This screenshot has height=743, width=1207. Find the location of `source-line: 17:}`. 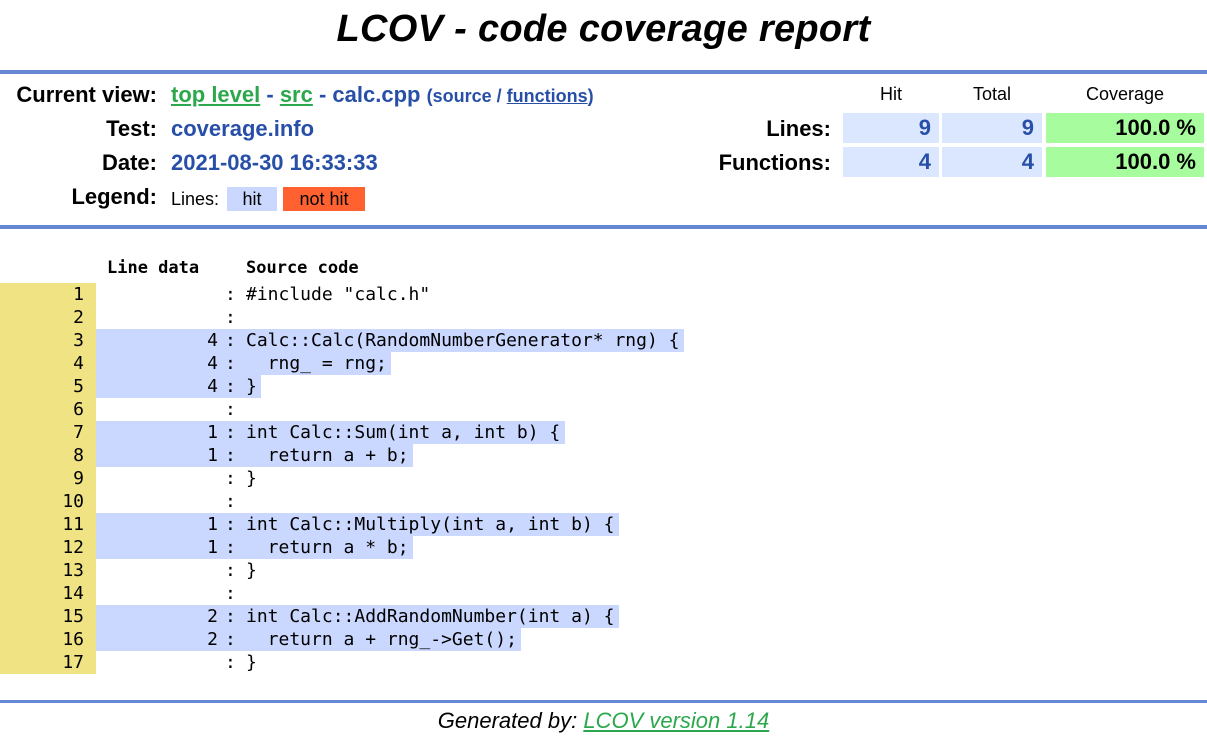

source-line: 17:} is located at coordinates (603, 662).